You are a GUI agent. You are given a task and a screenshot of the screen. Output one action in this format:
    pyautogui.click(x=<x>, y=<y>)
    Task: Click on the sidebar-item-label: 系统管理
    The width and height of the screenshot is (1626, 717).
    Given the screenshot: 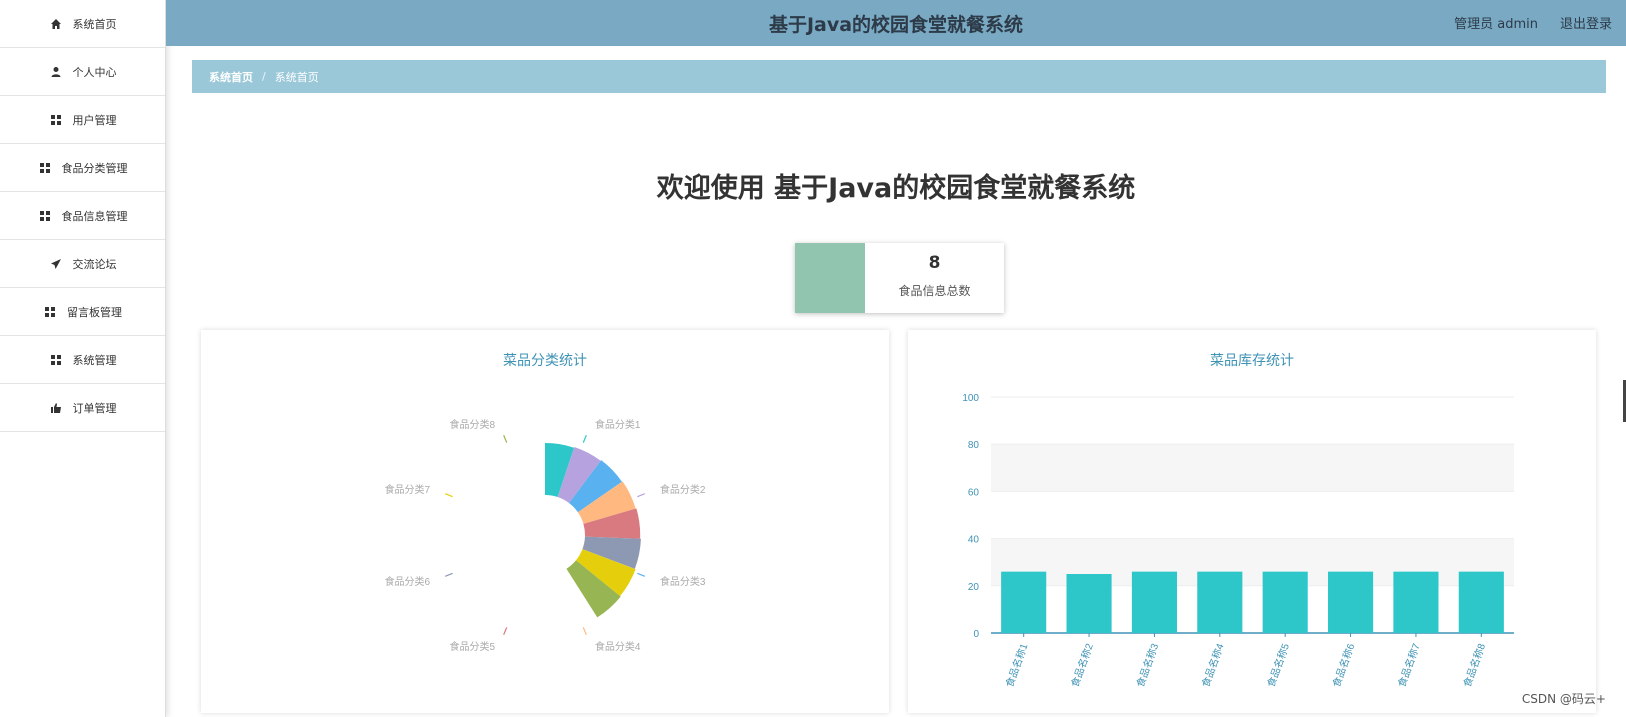 What is the action you would take?
    pyautogui.click(x=94, y=360)
    